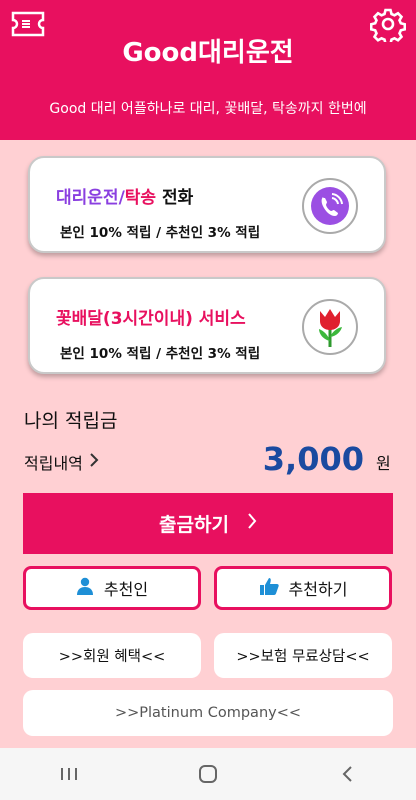 This screenshot has width=416, height=800. Describe the element at coordinates (313, 459) in the screenshot. I see `savings-amount: 3,000` at that location.